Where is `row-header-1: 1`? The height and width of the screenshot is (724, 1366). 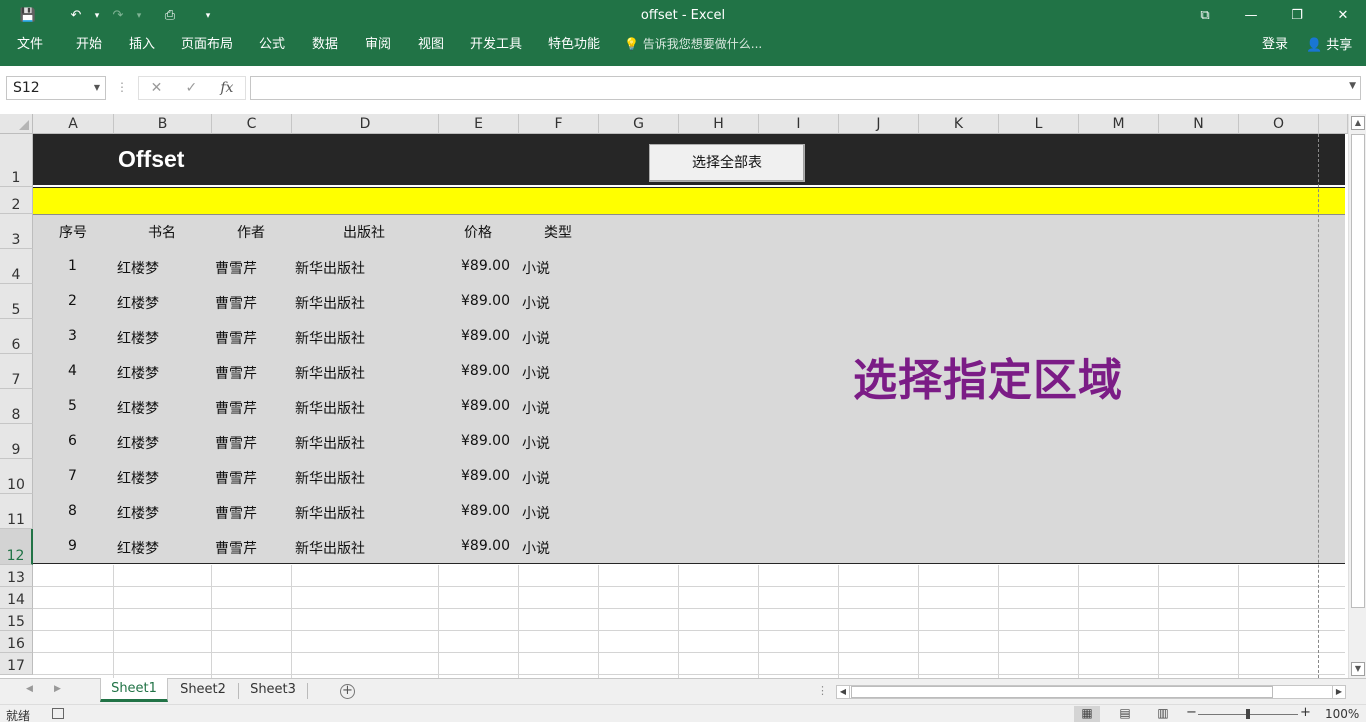
row-header-1: 1 is located at coordinates (16, 160).